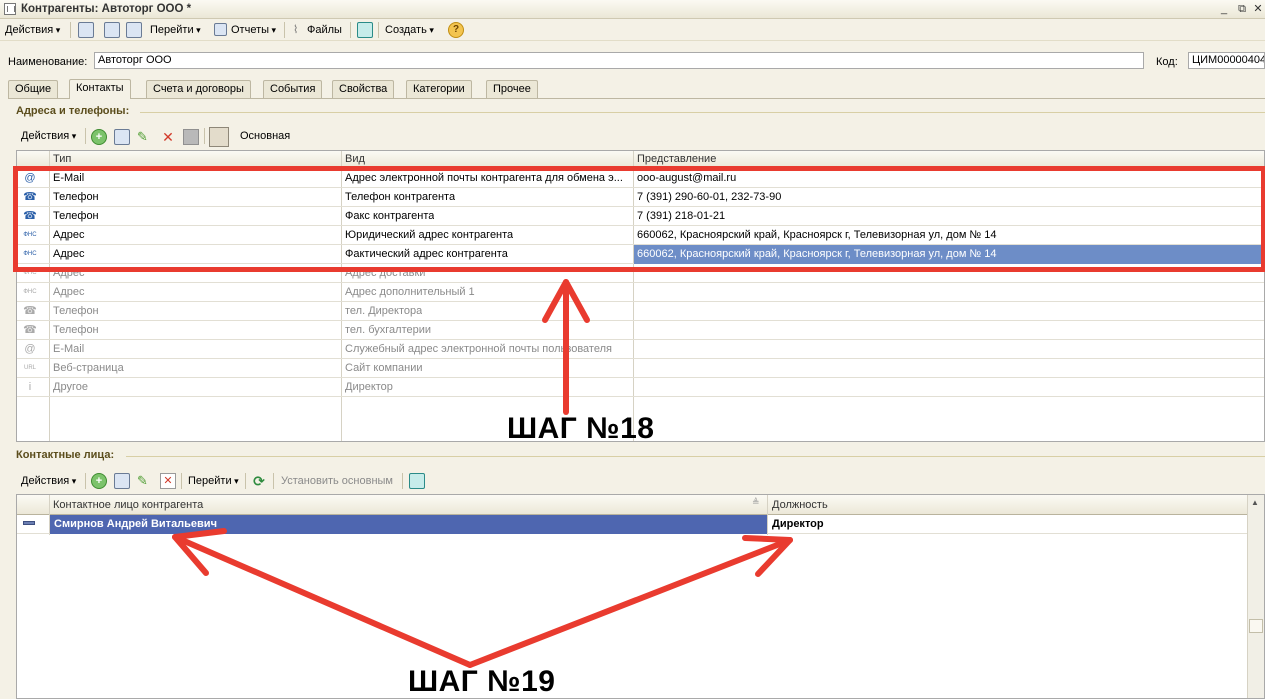  I want to click on edit-pencil-icon: ✎, so click(145, 137).